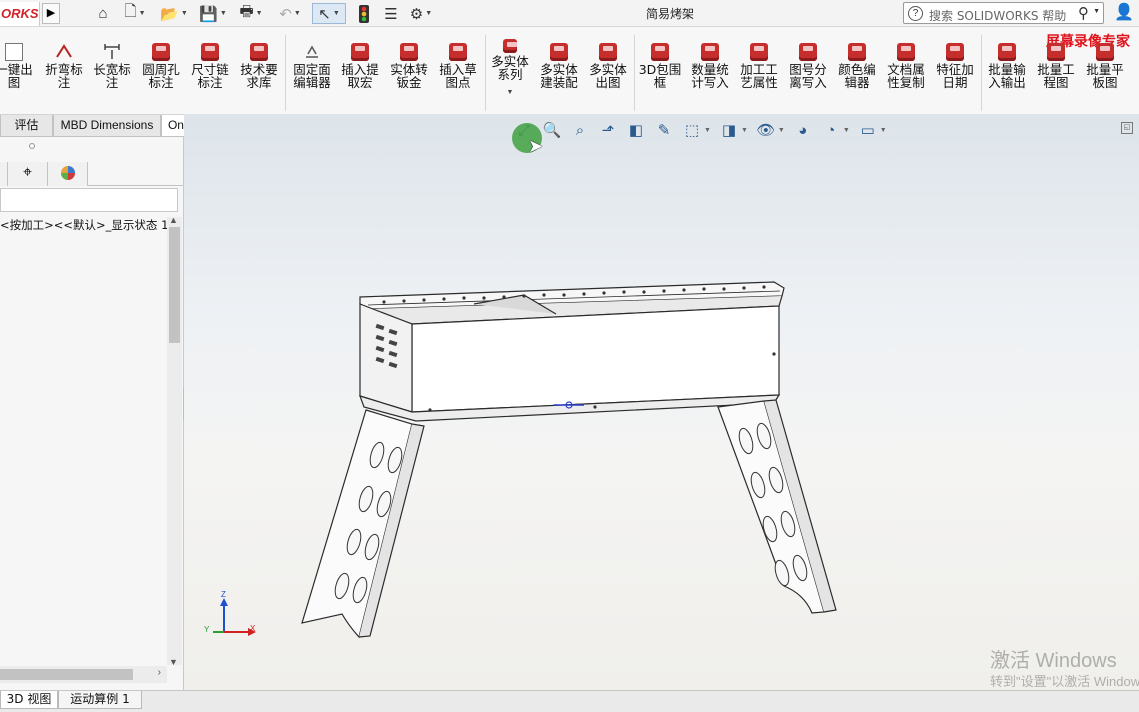  I want to click on drawing-number-split-button: 图号分 离写入, so click(808, 74).